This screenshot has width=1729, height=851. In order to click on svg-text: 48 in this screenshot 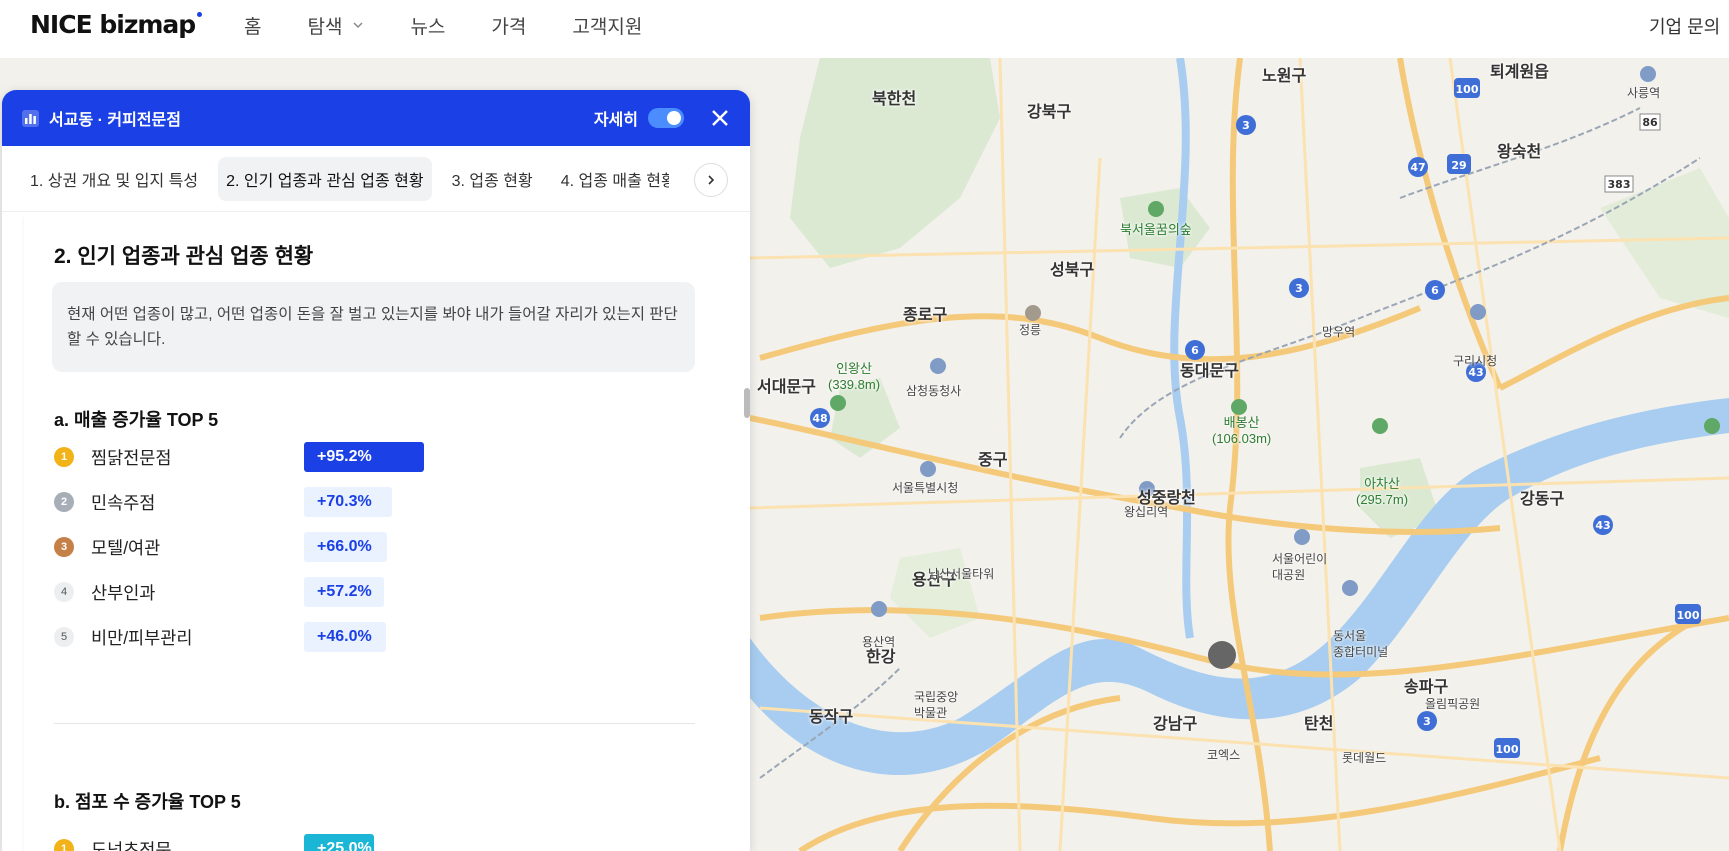, I will do `click(819, 418)`.